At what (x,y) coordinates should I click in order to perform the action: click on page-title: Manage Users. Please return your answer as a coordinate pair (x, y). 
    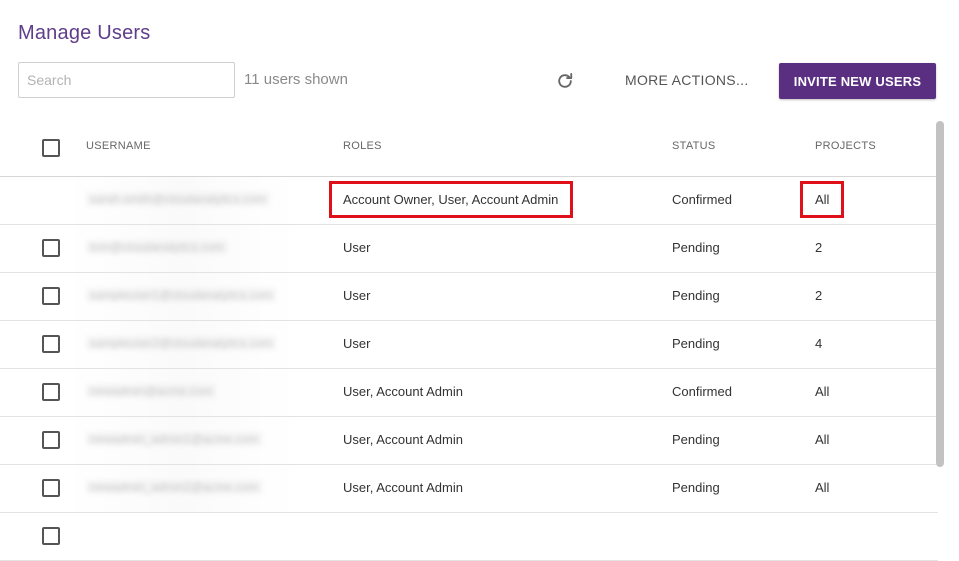
    Looking at the image, I should click on (84, 33).